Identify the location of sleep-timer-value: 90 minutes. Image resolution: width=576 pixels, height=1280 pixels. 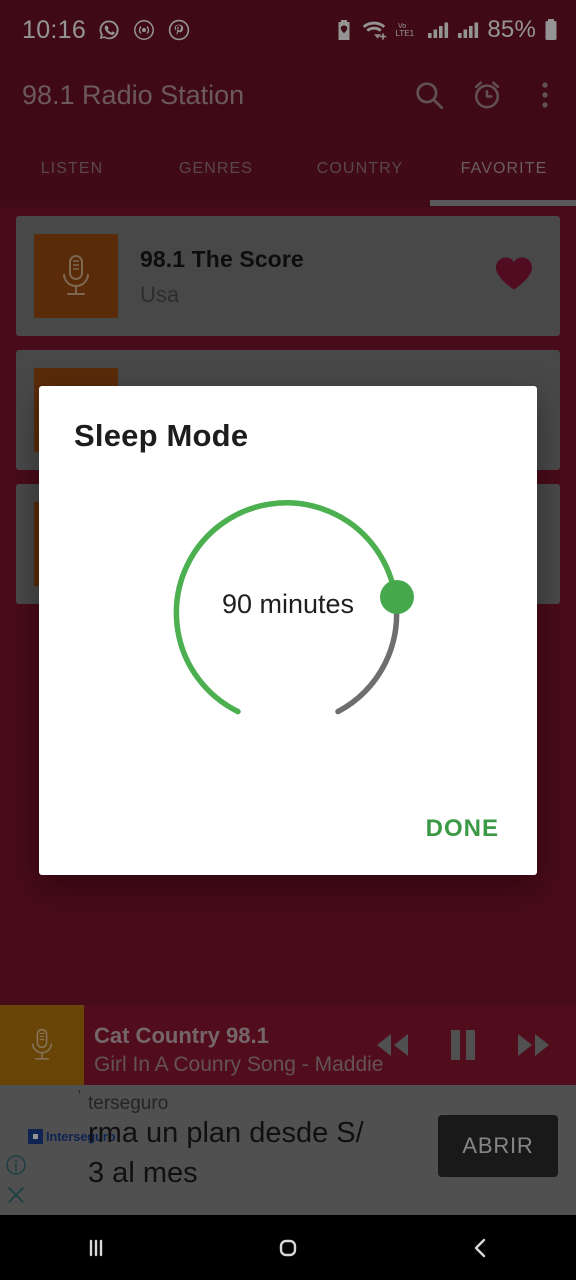
(288, 604).